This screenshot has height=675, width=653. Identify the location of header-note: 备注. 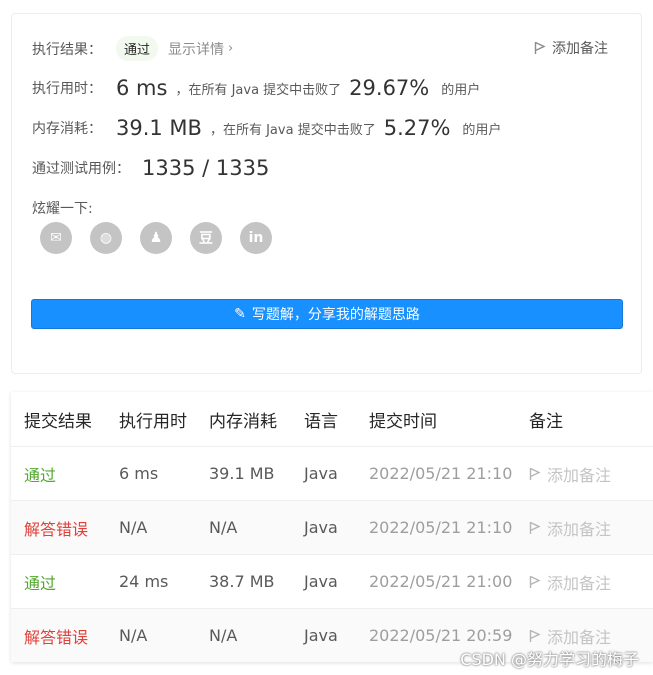
(546, 421).